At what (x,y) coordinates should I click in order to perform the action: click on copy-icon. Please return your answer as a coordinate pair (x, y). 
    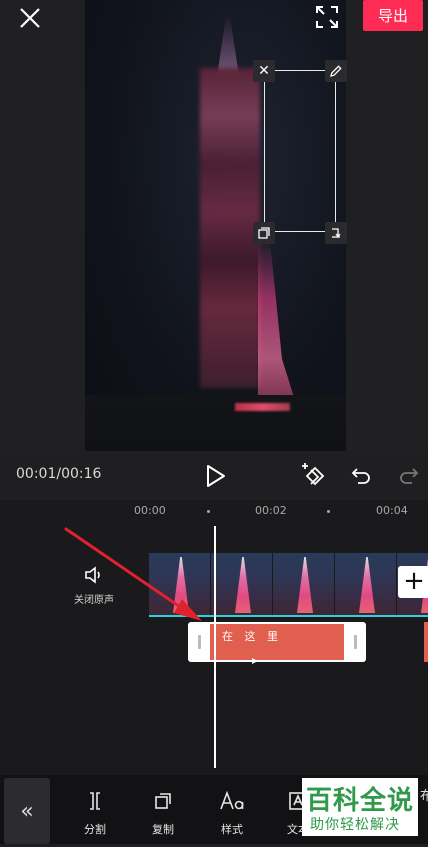
    Looking at the image, I should click on (163, 801).